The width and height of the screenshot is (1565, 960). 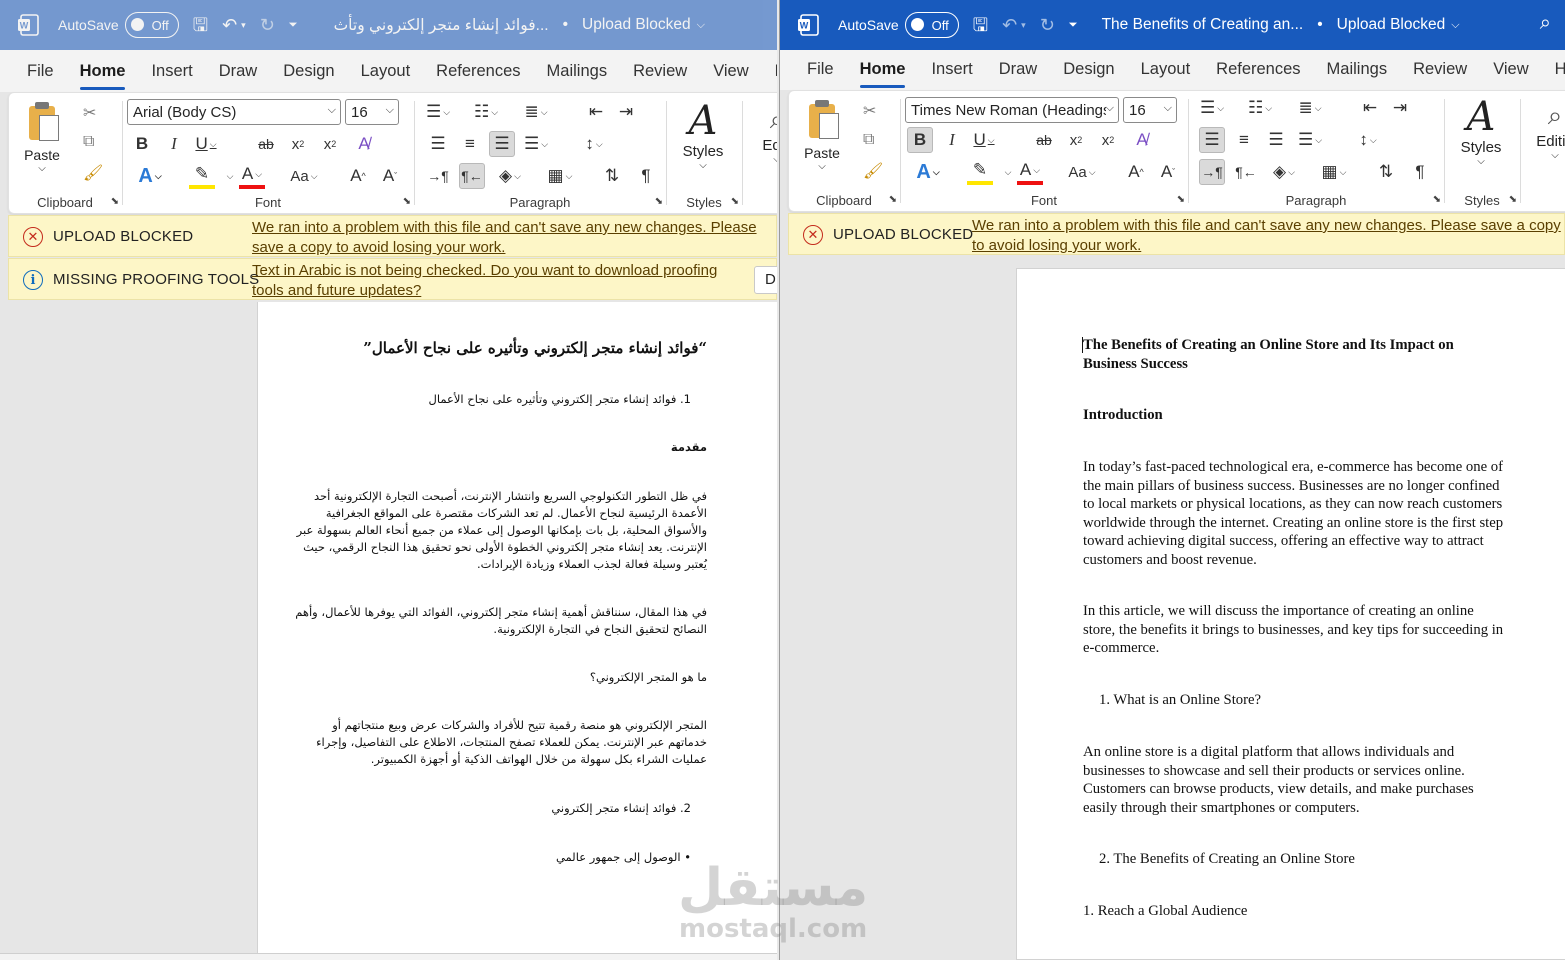 I want to click on autosave-toggle: Off, so click(x=151, y=25).